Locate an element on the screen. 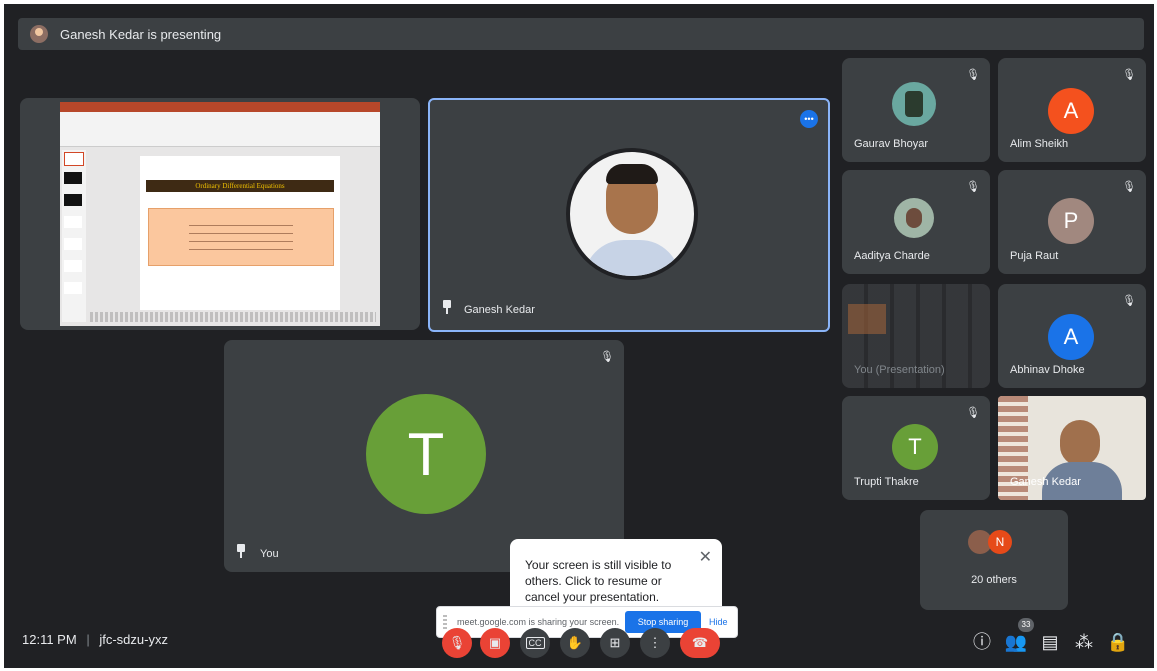 The width and height of the screenshot is (1157, 671). participant-name: Puja Raut is located at coordinates (1034, 256).